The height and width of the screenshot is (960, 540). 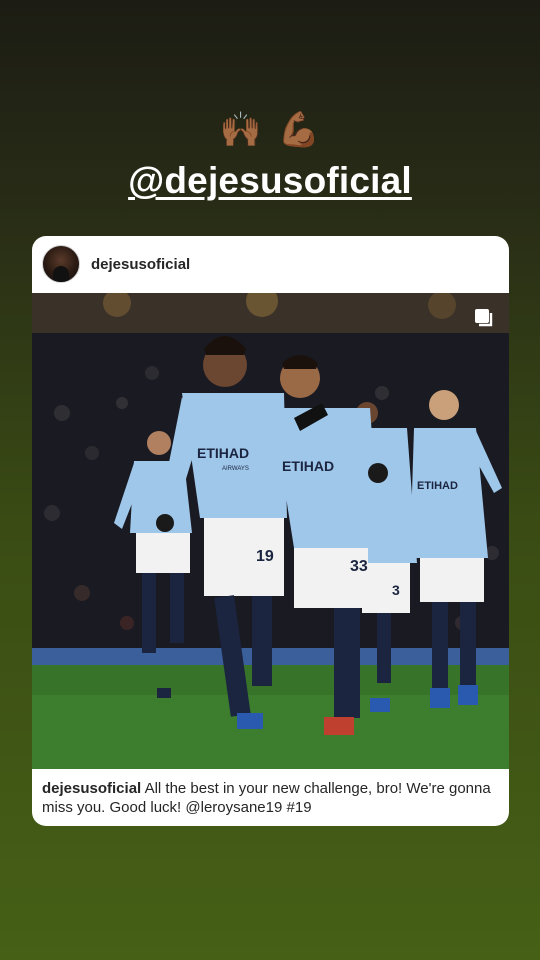 I want to click on avatar, so click(x=61, y=264).